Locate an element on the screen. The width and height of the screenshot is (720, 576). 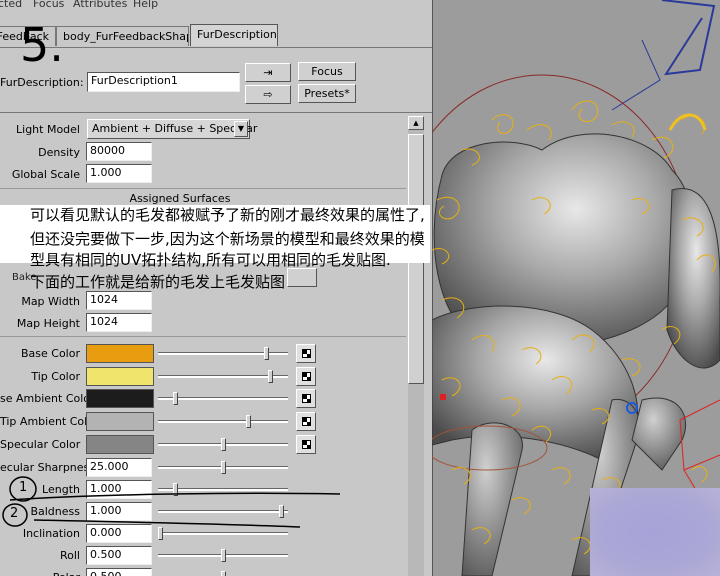
select-node-icon: ⇥ is located at coordinates (268, 72).